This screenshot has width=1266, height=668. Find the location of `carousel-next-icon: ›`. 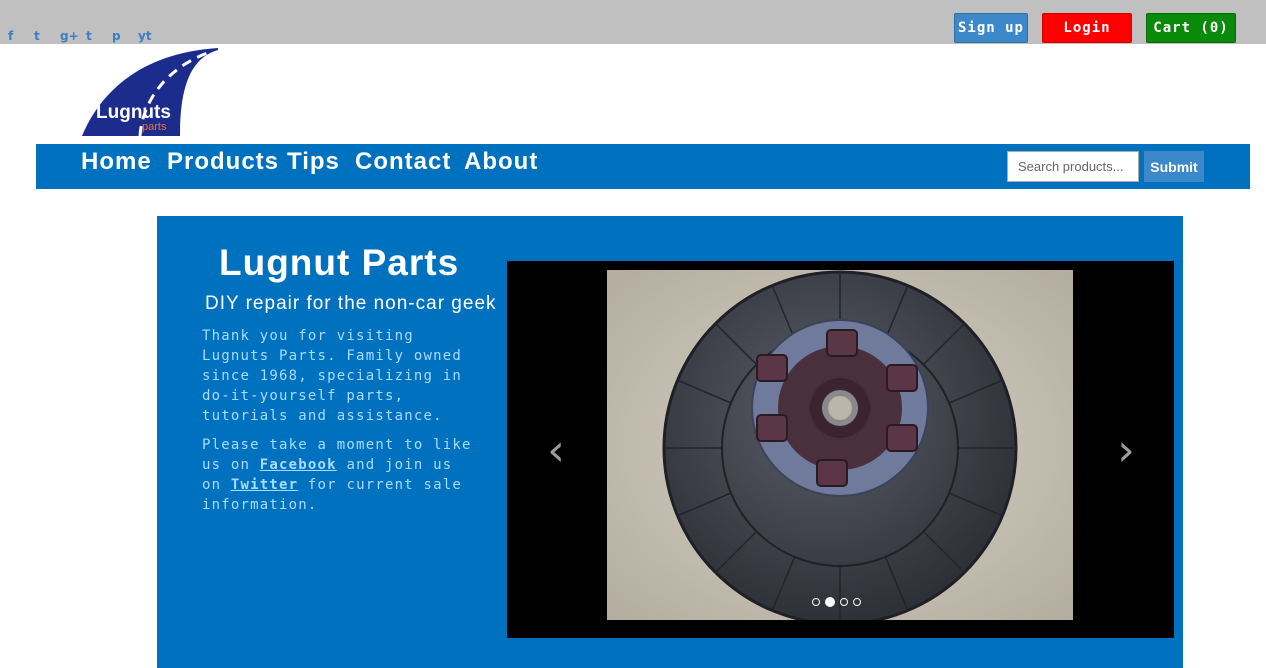

carousel-next-icon: › is located at coordinates (1126, 451).